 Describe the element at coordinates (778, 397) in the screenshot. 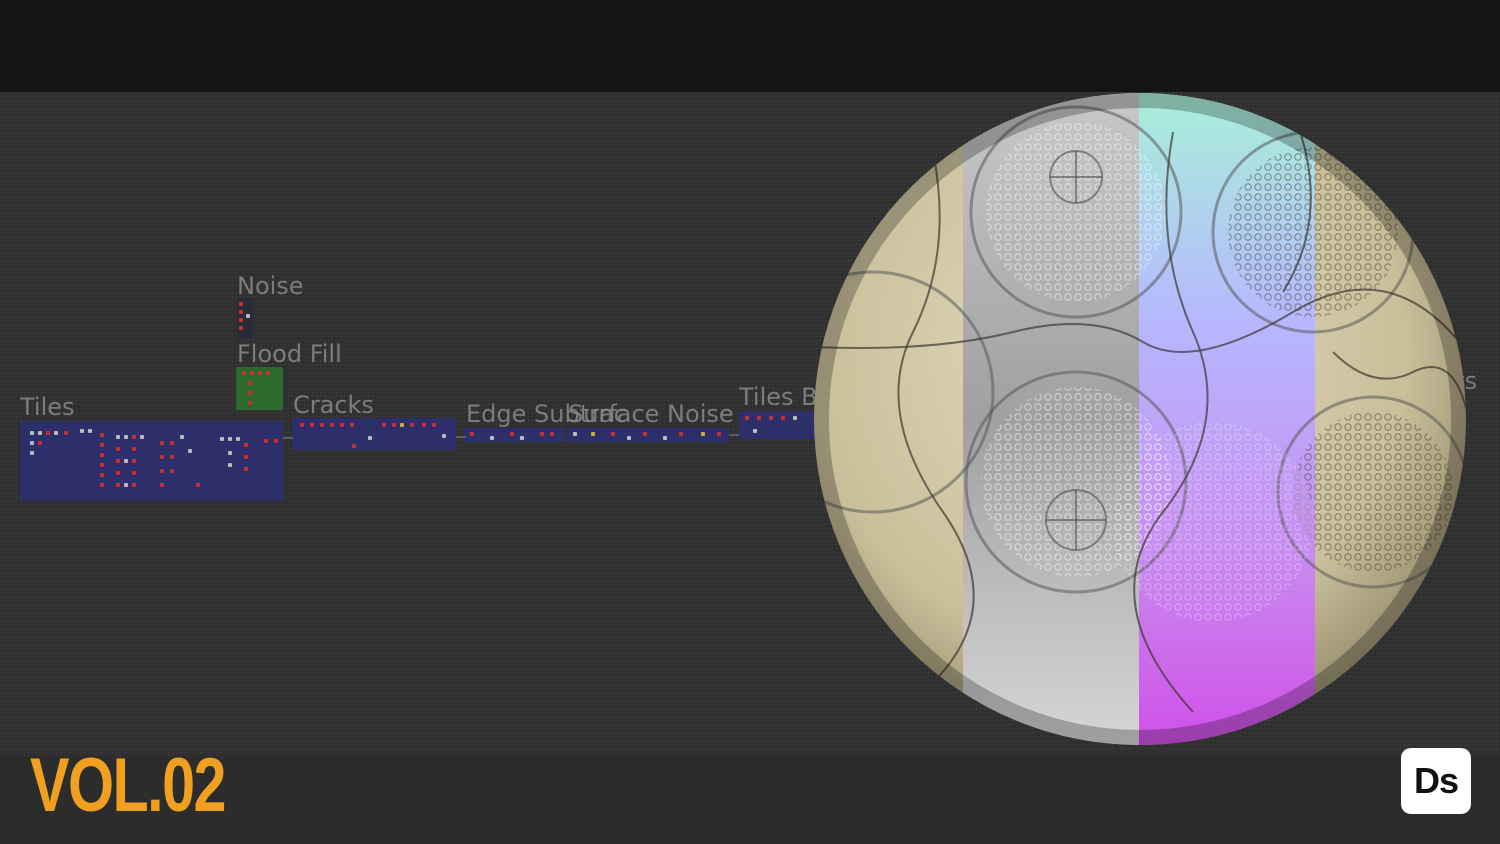

I see `frame-label-tiles-b: Tiles B` at that location.